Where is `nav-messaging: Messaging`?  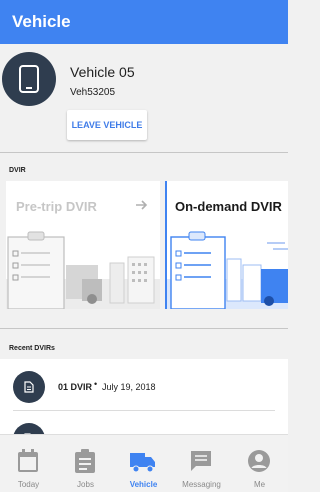
nav-messaging: Messaging is located at coordinates (201, 463).